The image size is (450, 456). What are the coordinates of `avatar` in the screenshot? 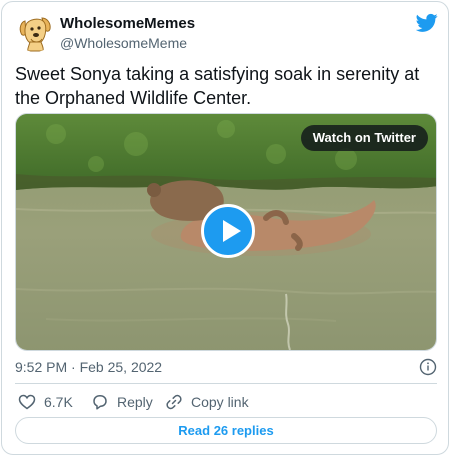 It's located at (35, 32).